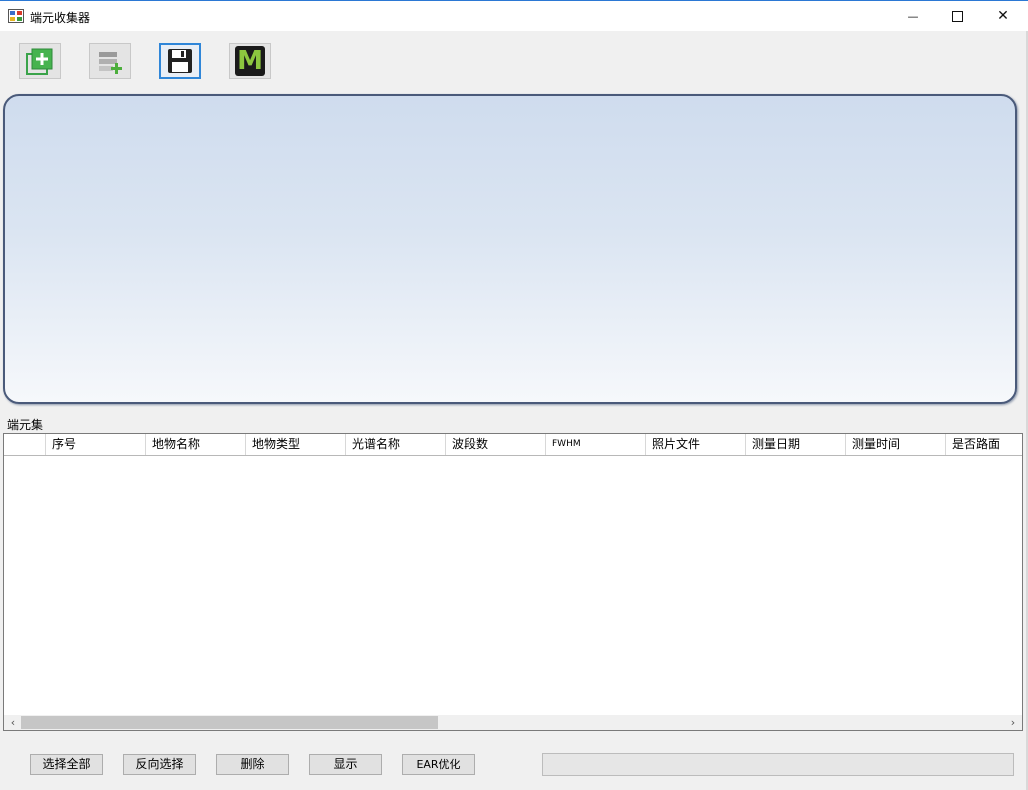 This screenshot has width=1028, height=790. What do you see at coordinates (229, 722) in the screenshot?
I see `scrollbar-thumb` at bounding box center [229, 722].